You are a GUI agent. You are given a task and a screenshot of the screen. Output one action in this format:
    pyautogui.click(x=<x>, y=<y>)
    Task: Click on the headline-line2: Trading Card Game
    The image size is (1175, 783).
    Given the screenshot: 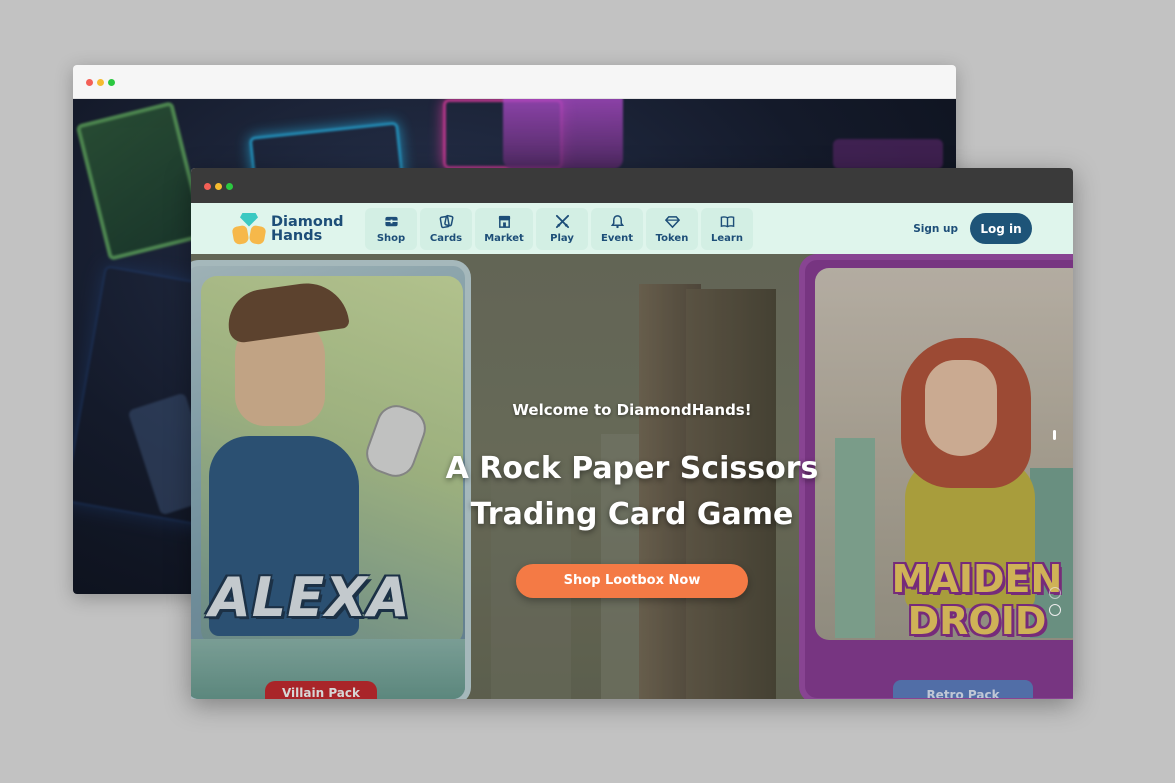 What is the action you would take?
    pyautogui.click(x=632, y=514)
    